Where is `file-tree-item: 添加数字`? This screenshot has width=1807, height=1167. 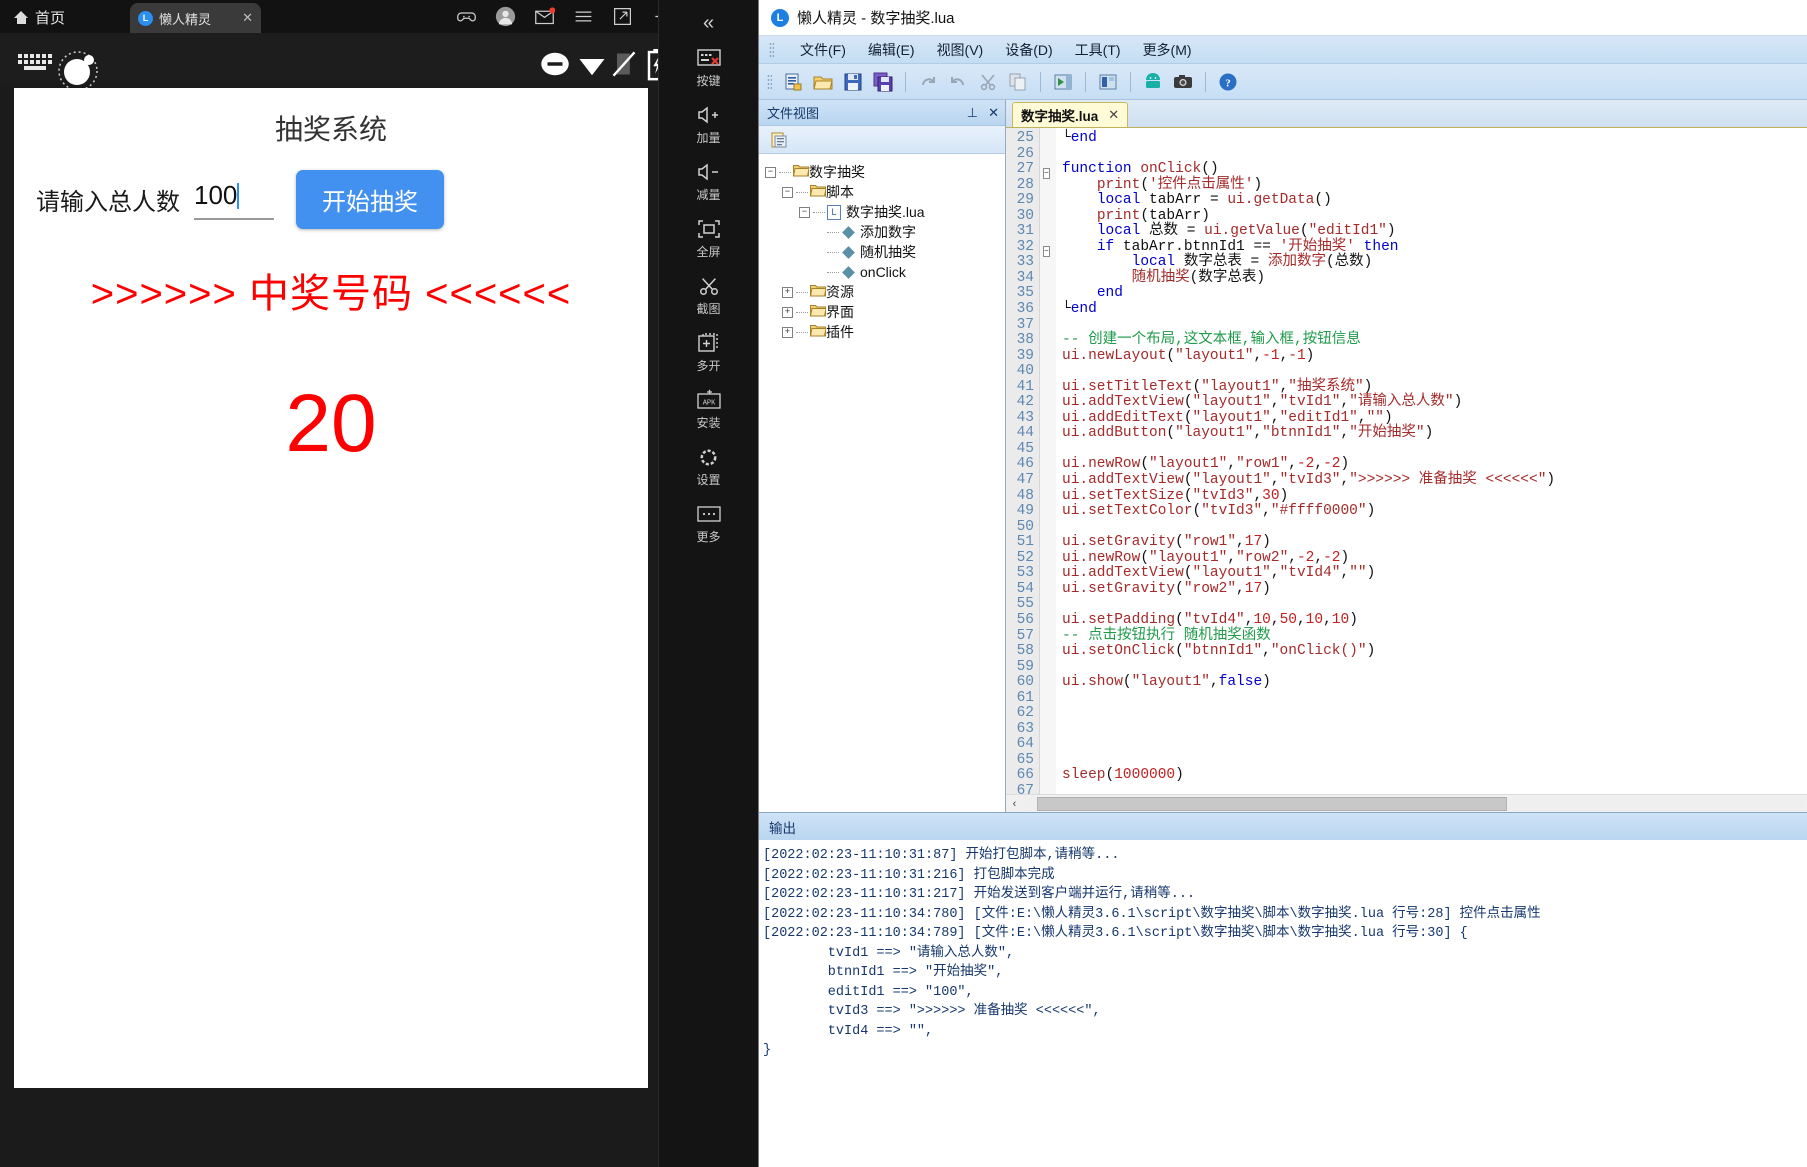 file-tree-item: 添加数字 is located at coordinates (885, 232).